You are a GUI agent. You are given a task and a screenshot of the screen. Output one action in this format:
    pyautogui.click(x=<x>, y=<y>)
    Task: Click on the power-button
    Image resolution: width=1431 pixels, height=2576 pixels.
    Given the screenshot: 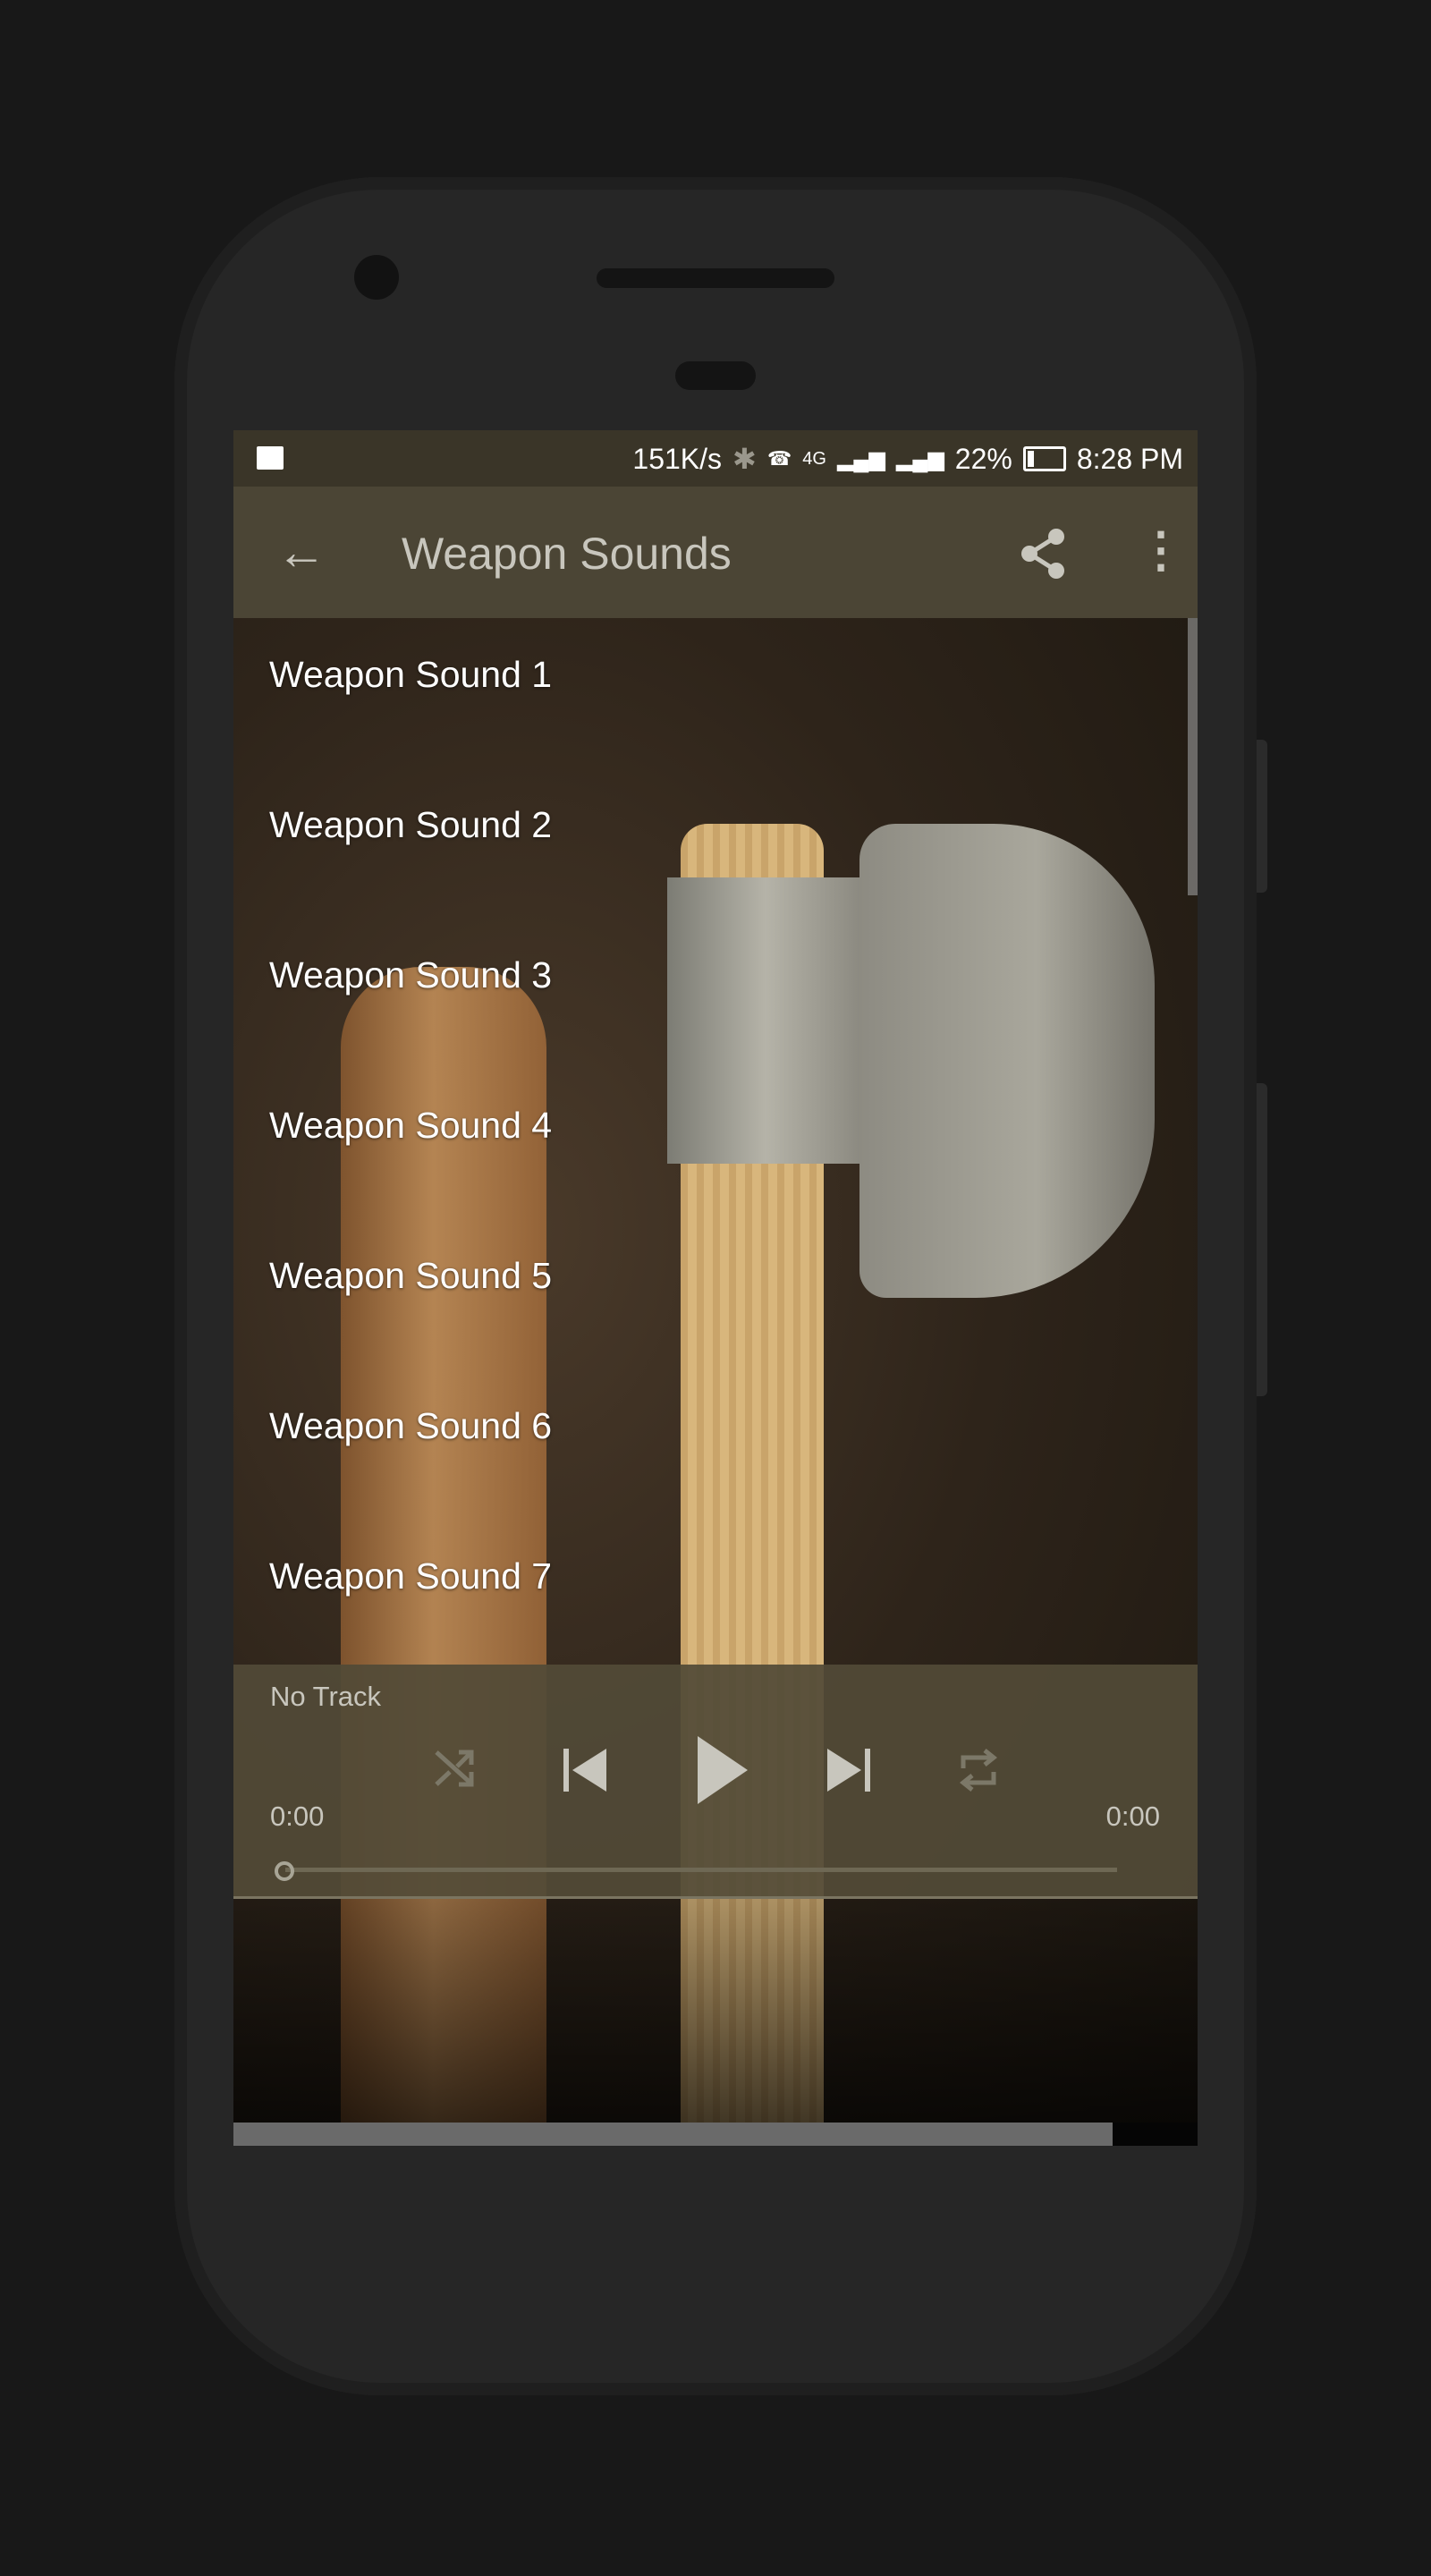 What is the action you would take?
    pyautogui.click(x=1262, y=816)
    